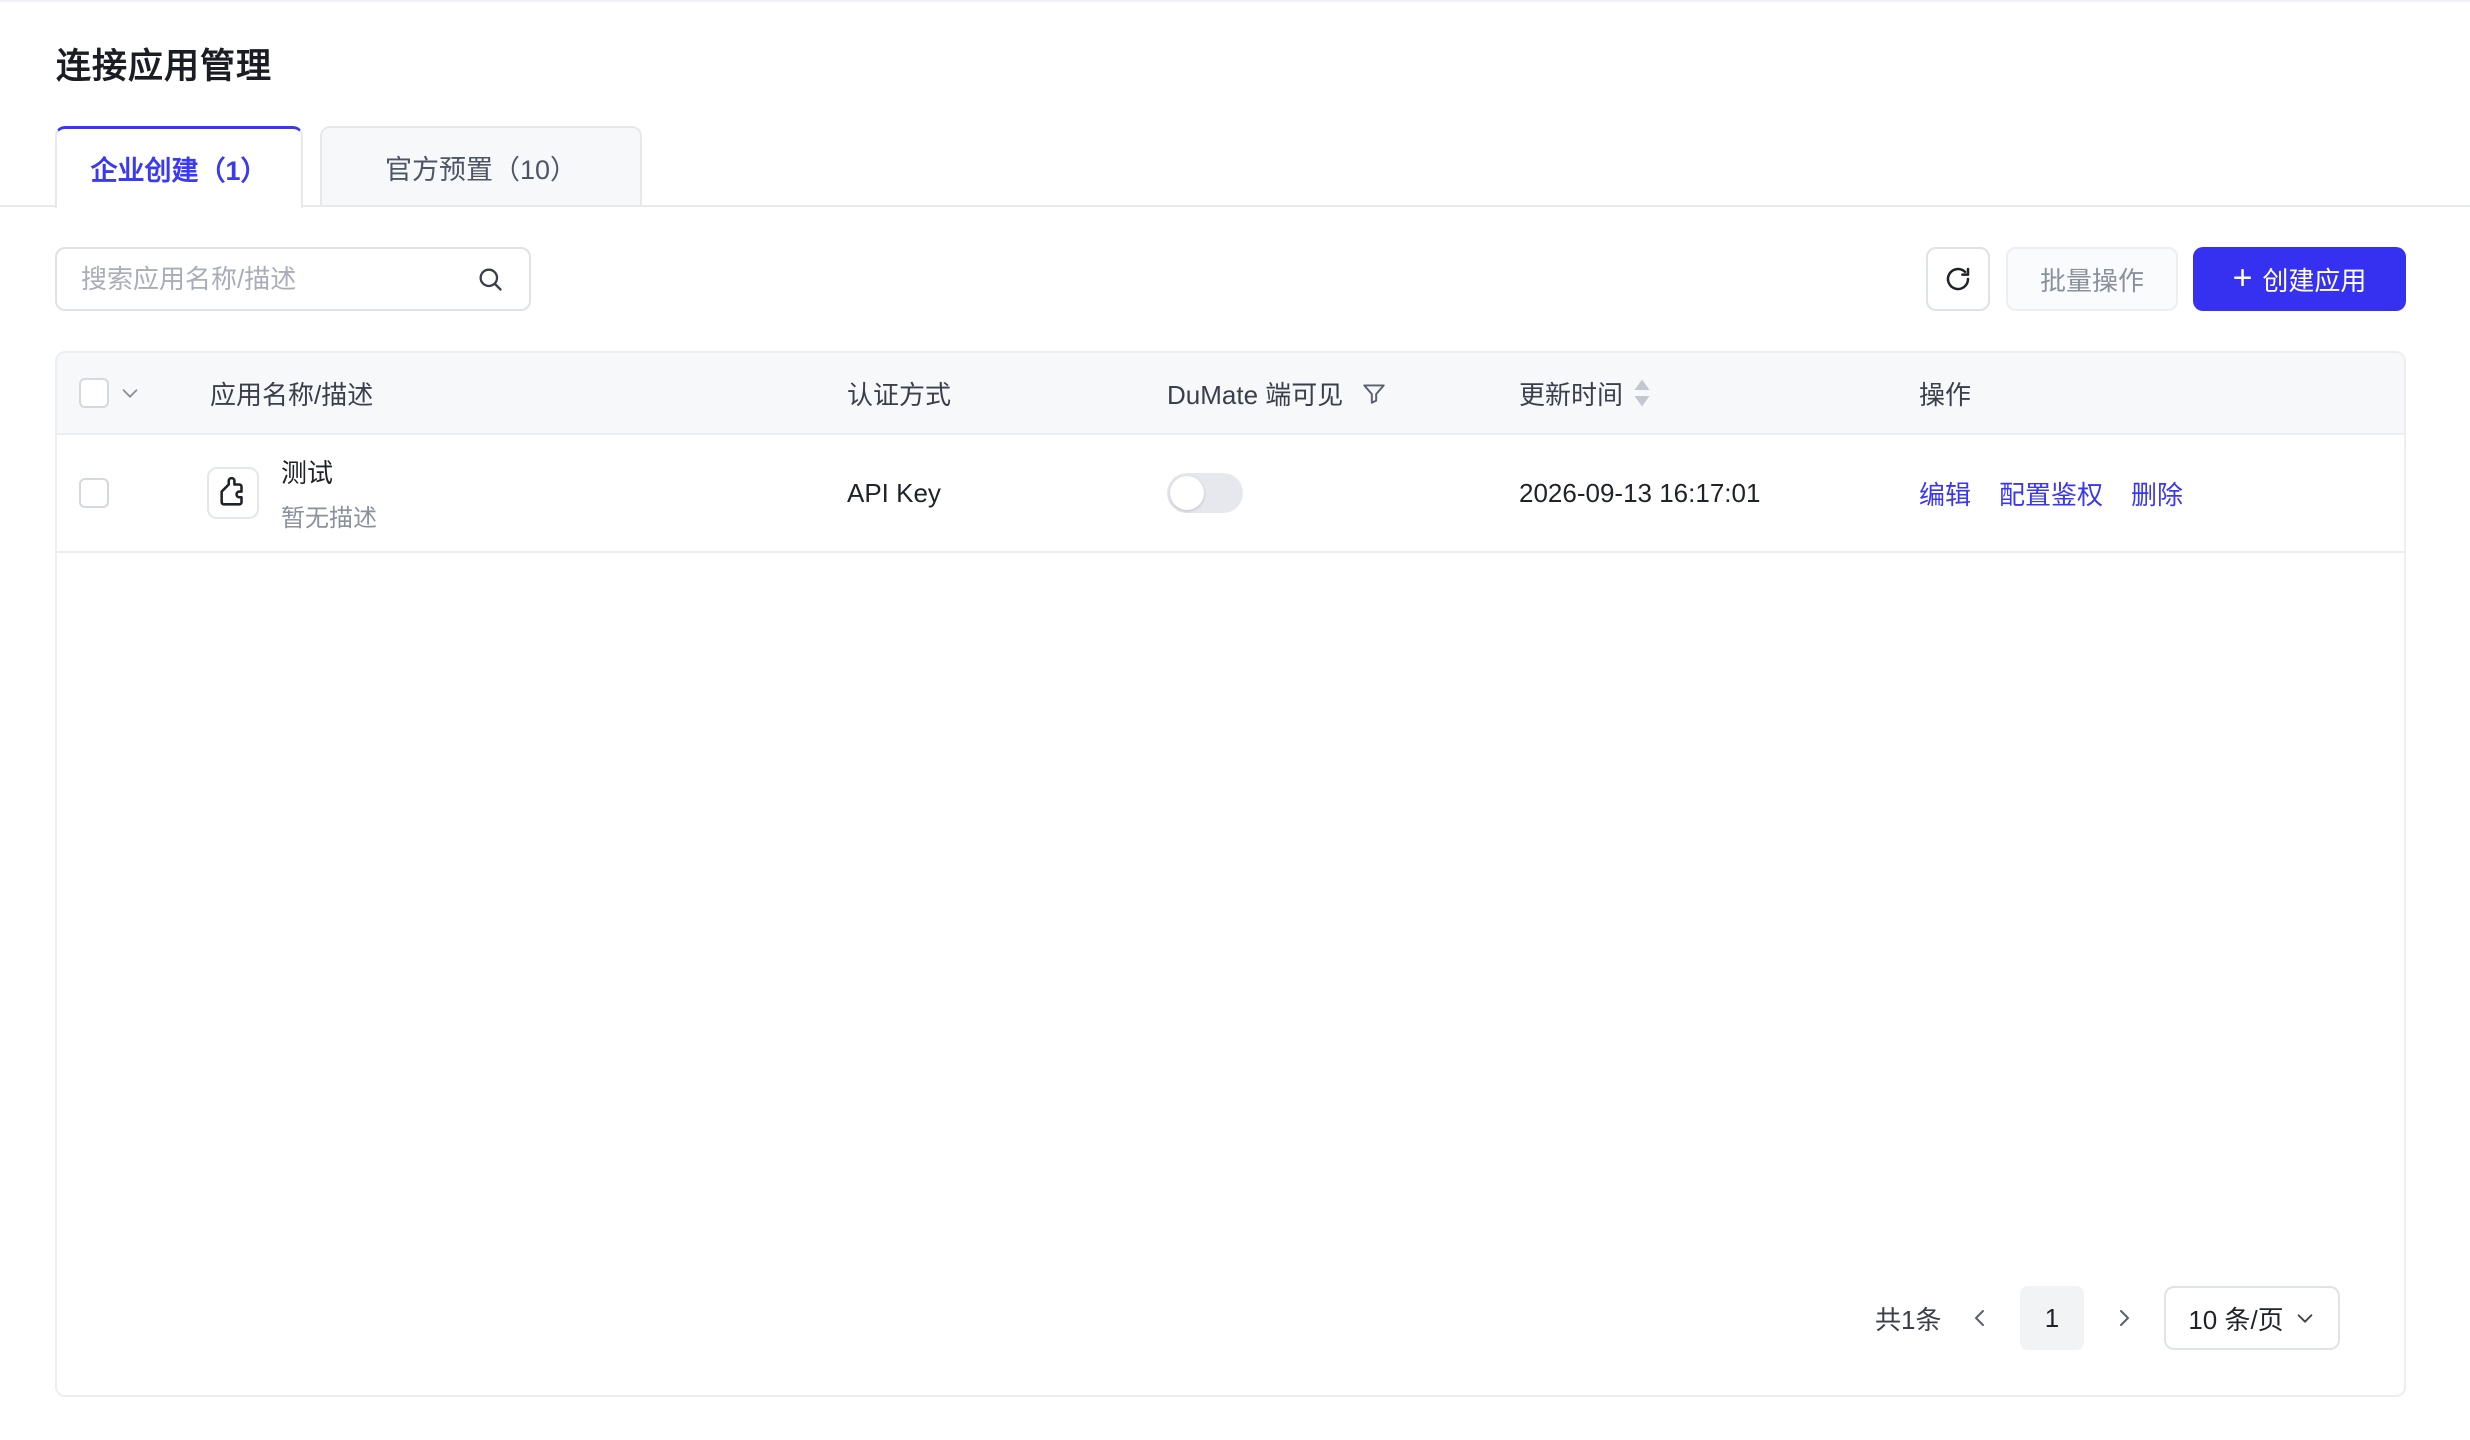 Image resolution: width=2470 pixels, height=1440 pixels. I want to click on dumate-visible-cell, so click(1205, 493).